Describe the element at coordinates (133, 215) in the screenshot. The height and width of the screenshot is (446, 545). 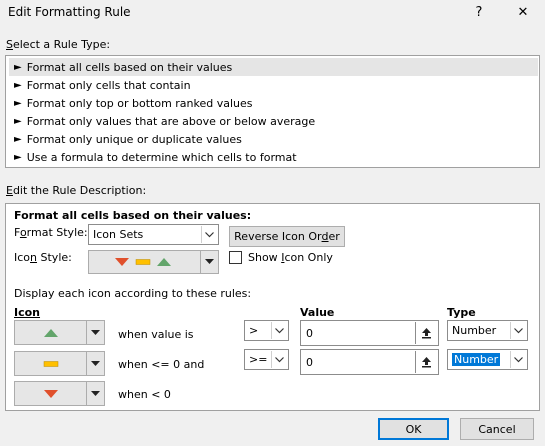
I see `description-heading: Format all cells based on their values:` at that location.